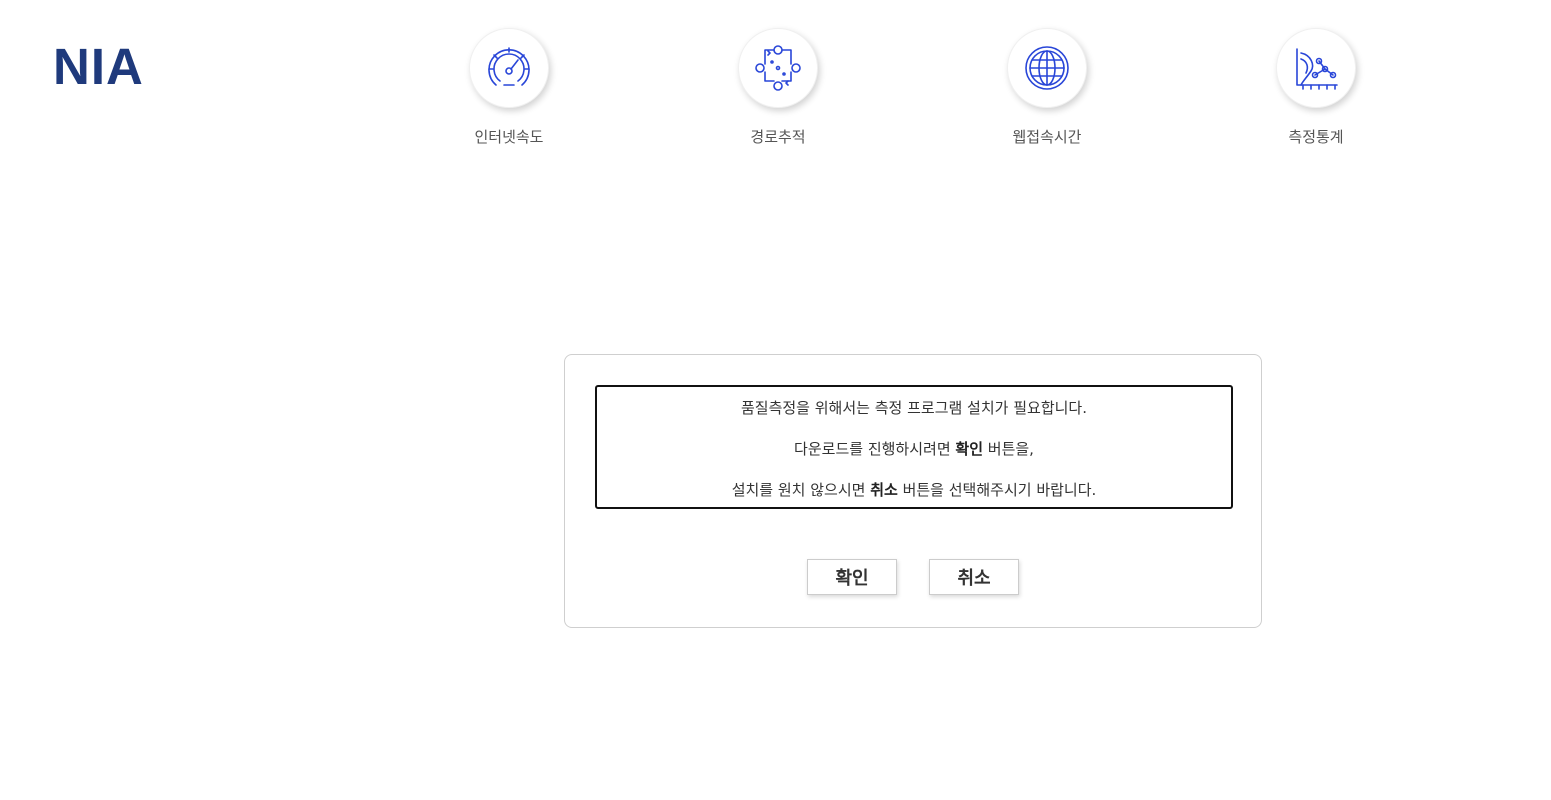 The image size is (1551, 800). I want to click on message-line-2: 다운로드를 진행하시려면 확인 버튼을,, so click(914, 449).